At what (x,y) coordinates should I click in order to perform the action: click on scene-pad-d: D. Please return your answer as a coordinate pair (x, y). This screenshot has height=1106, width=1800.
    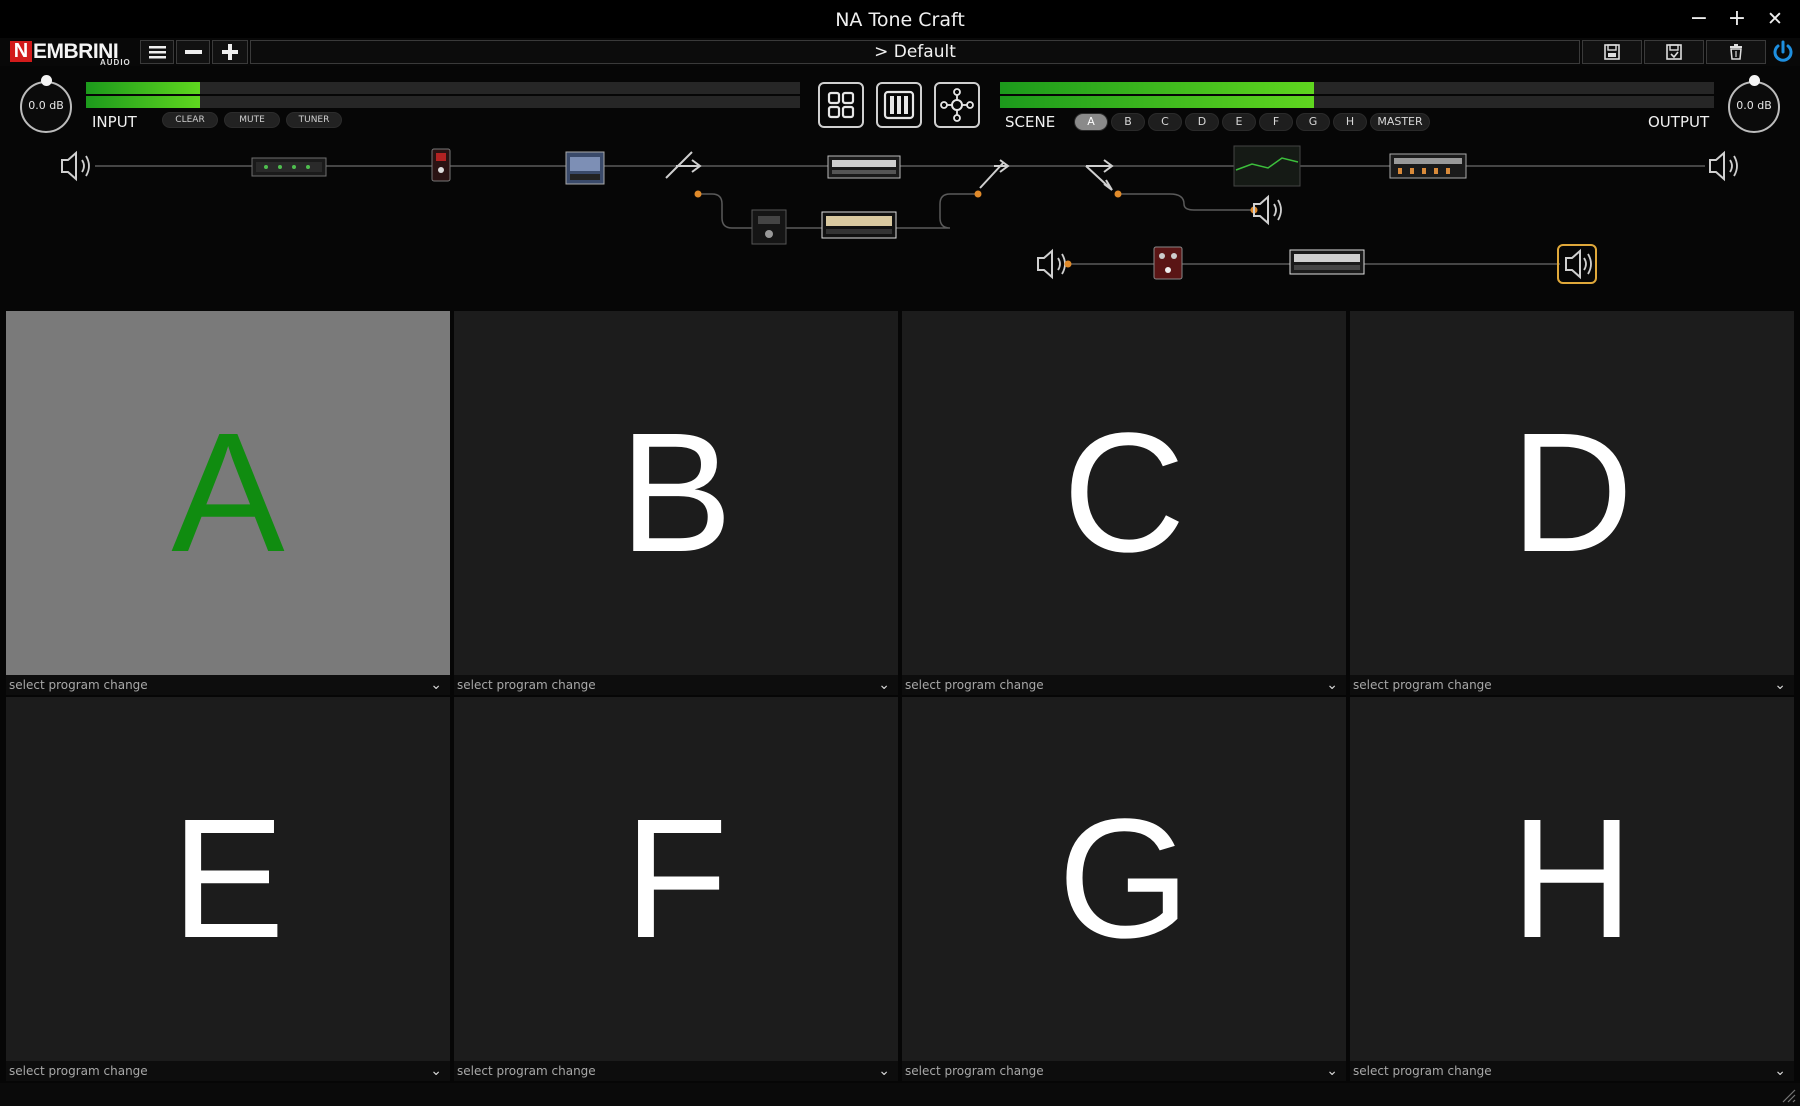
    Looking at the image, I should click on (1572, 493).